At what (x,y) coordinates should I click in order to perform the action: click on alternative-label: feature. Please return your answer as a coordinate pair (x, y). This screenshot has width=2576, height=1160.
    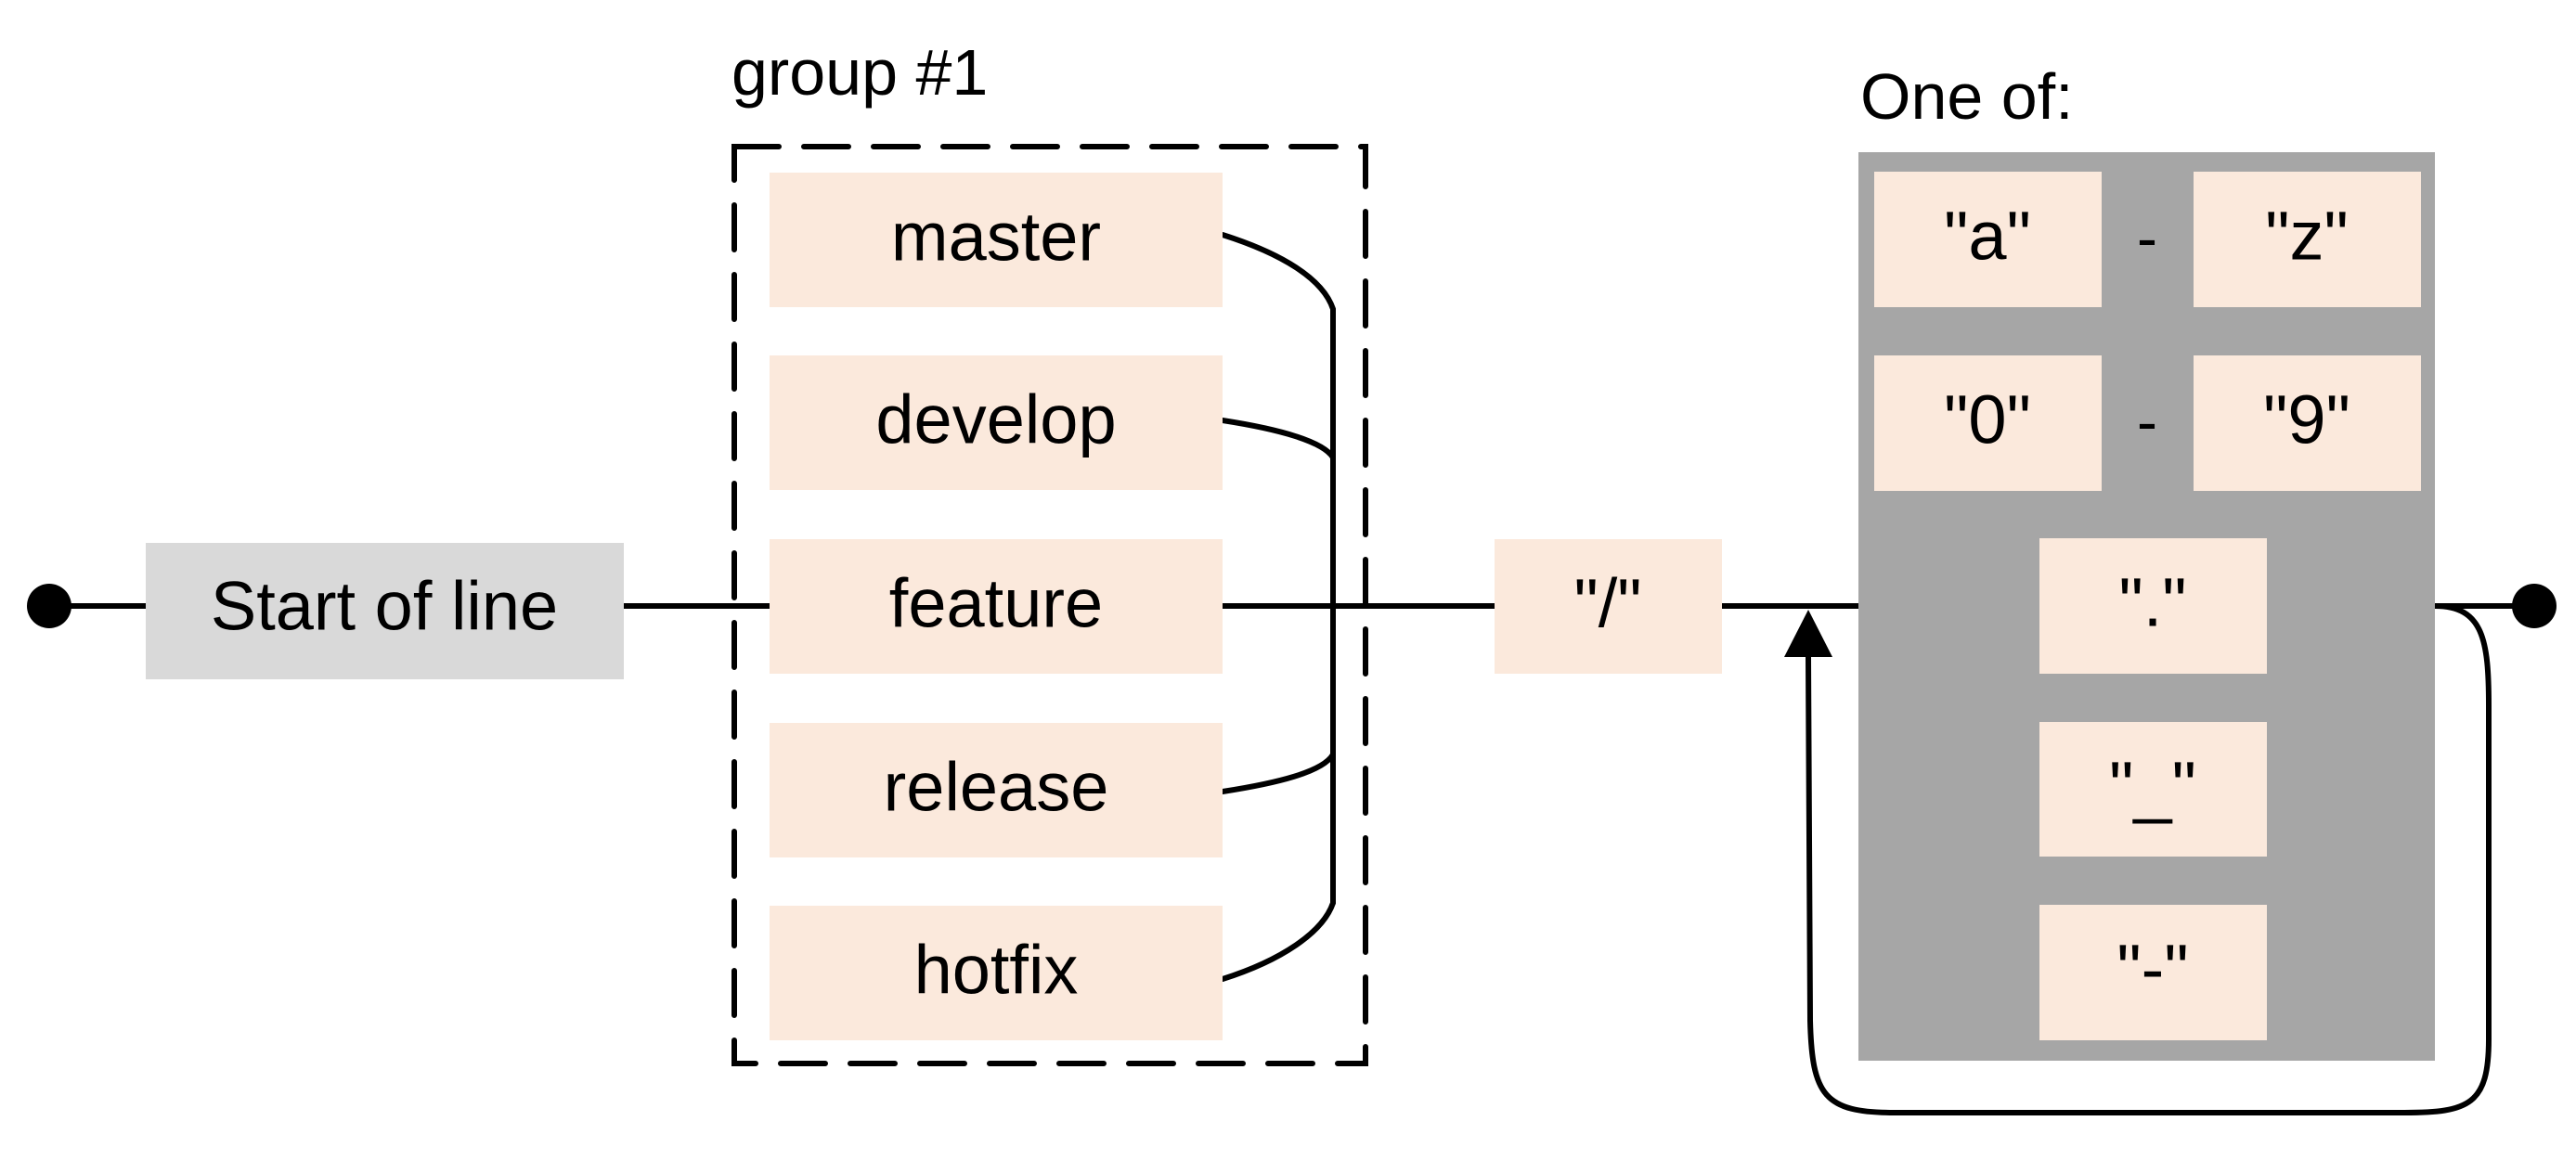
    Looking at the image, I should click on (996, 604).